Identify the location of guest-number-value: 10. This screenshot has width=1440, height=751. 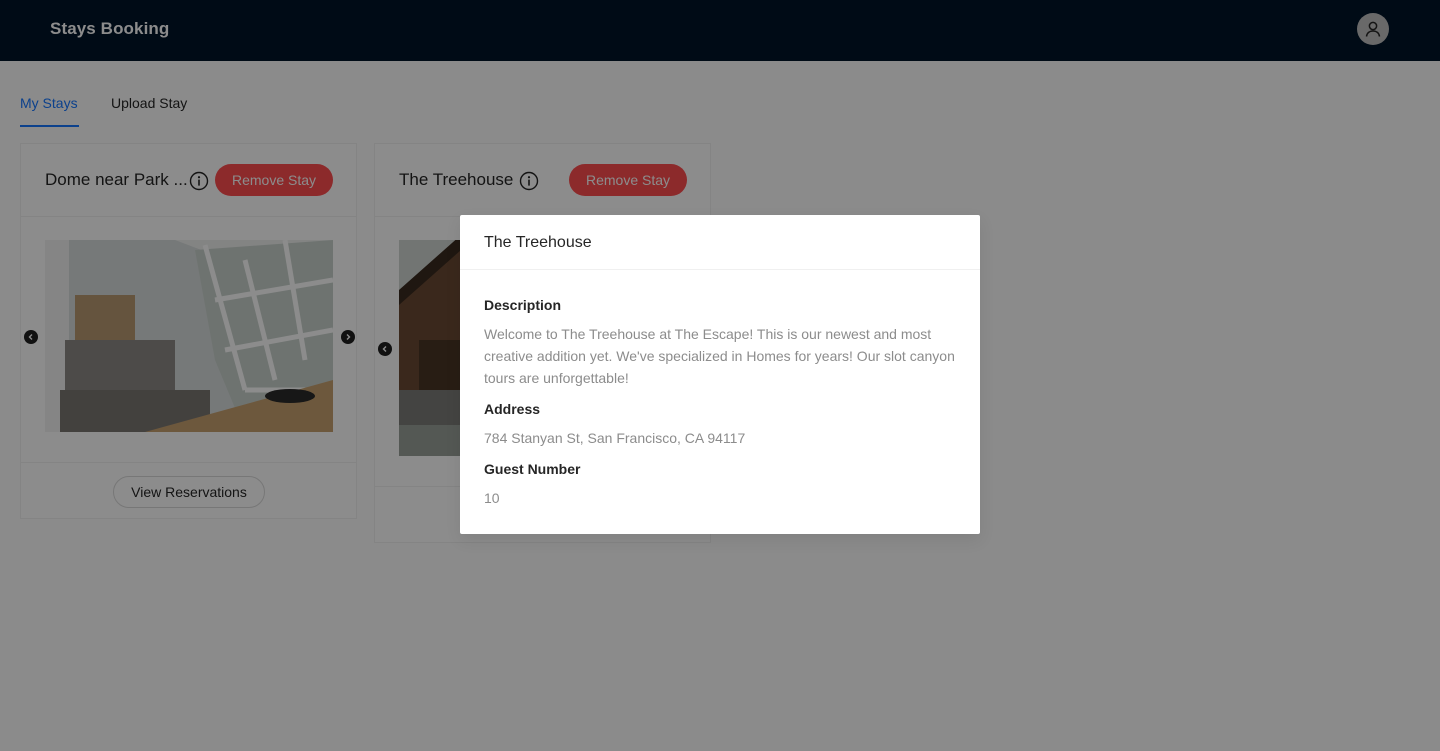
(492, 498).